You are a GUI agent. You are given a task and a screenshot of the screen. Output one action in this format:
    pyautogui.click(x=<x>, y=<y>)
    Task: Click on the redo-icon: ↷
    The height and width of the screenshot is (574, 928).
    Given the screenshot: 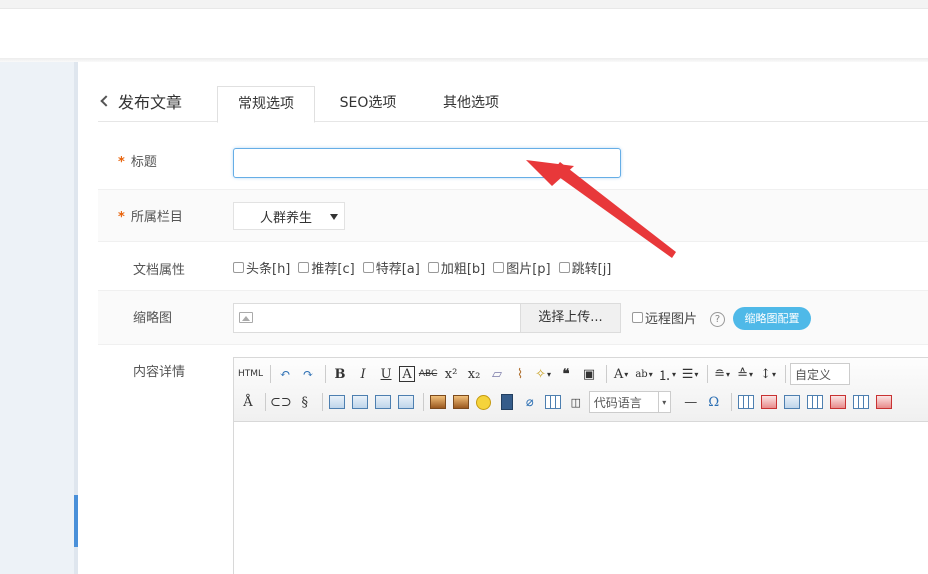 What is the action you would take?
    pyautogui.click(x=308, y=374)
    